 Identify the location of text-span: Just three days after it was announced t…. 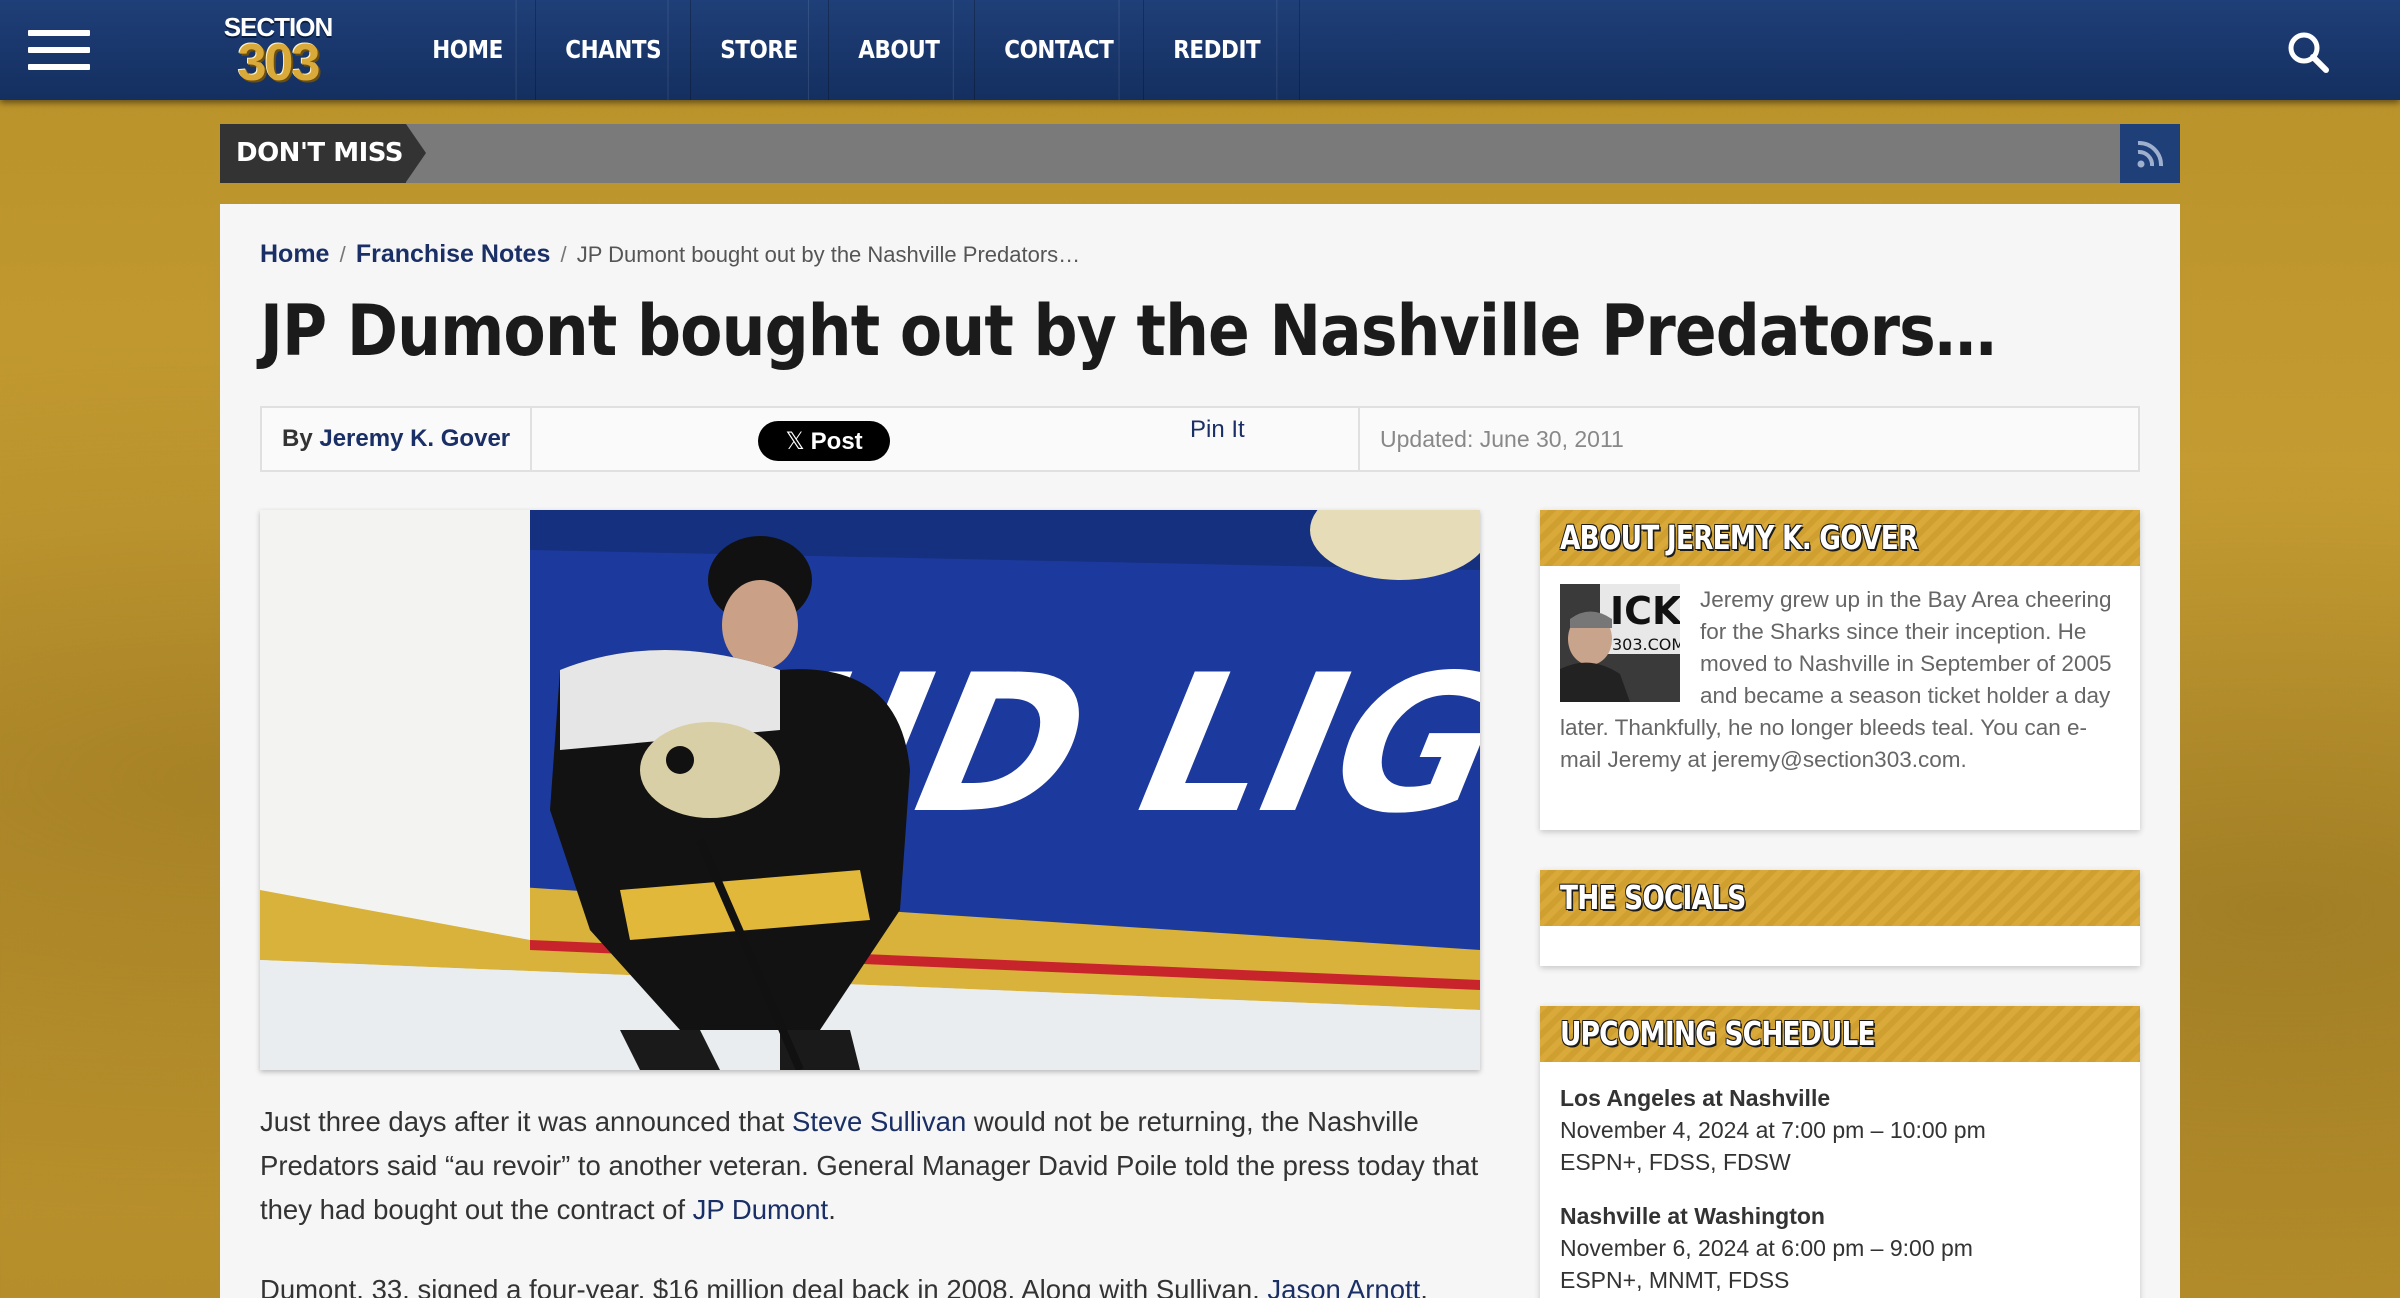
(526, 1121).